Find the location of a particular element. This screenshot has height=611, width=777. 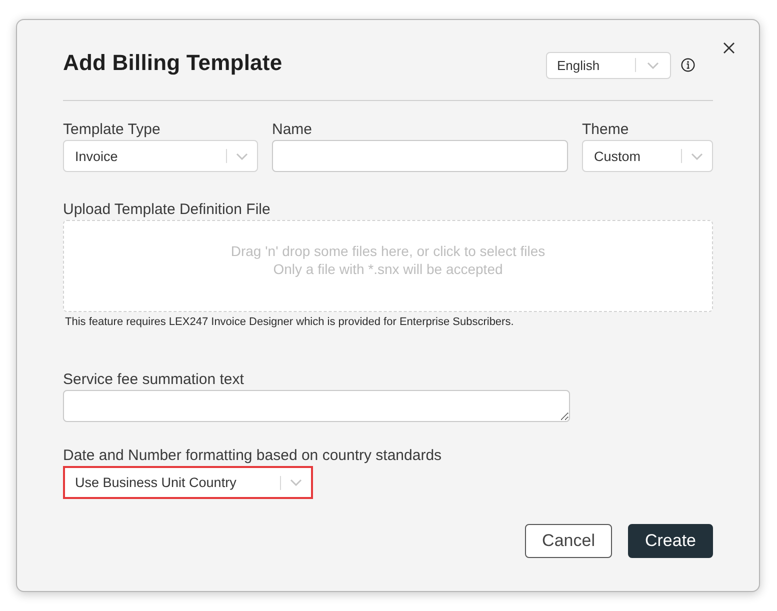

template-type-select: Invoice is located at coordinates (160, 156).